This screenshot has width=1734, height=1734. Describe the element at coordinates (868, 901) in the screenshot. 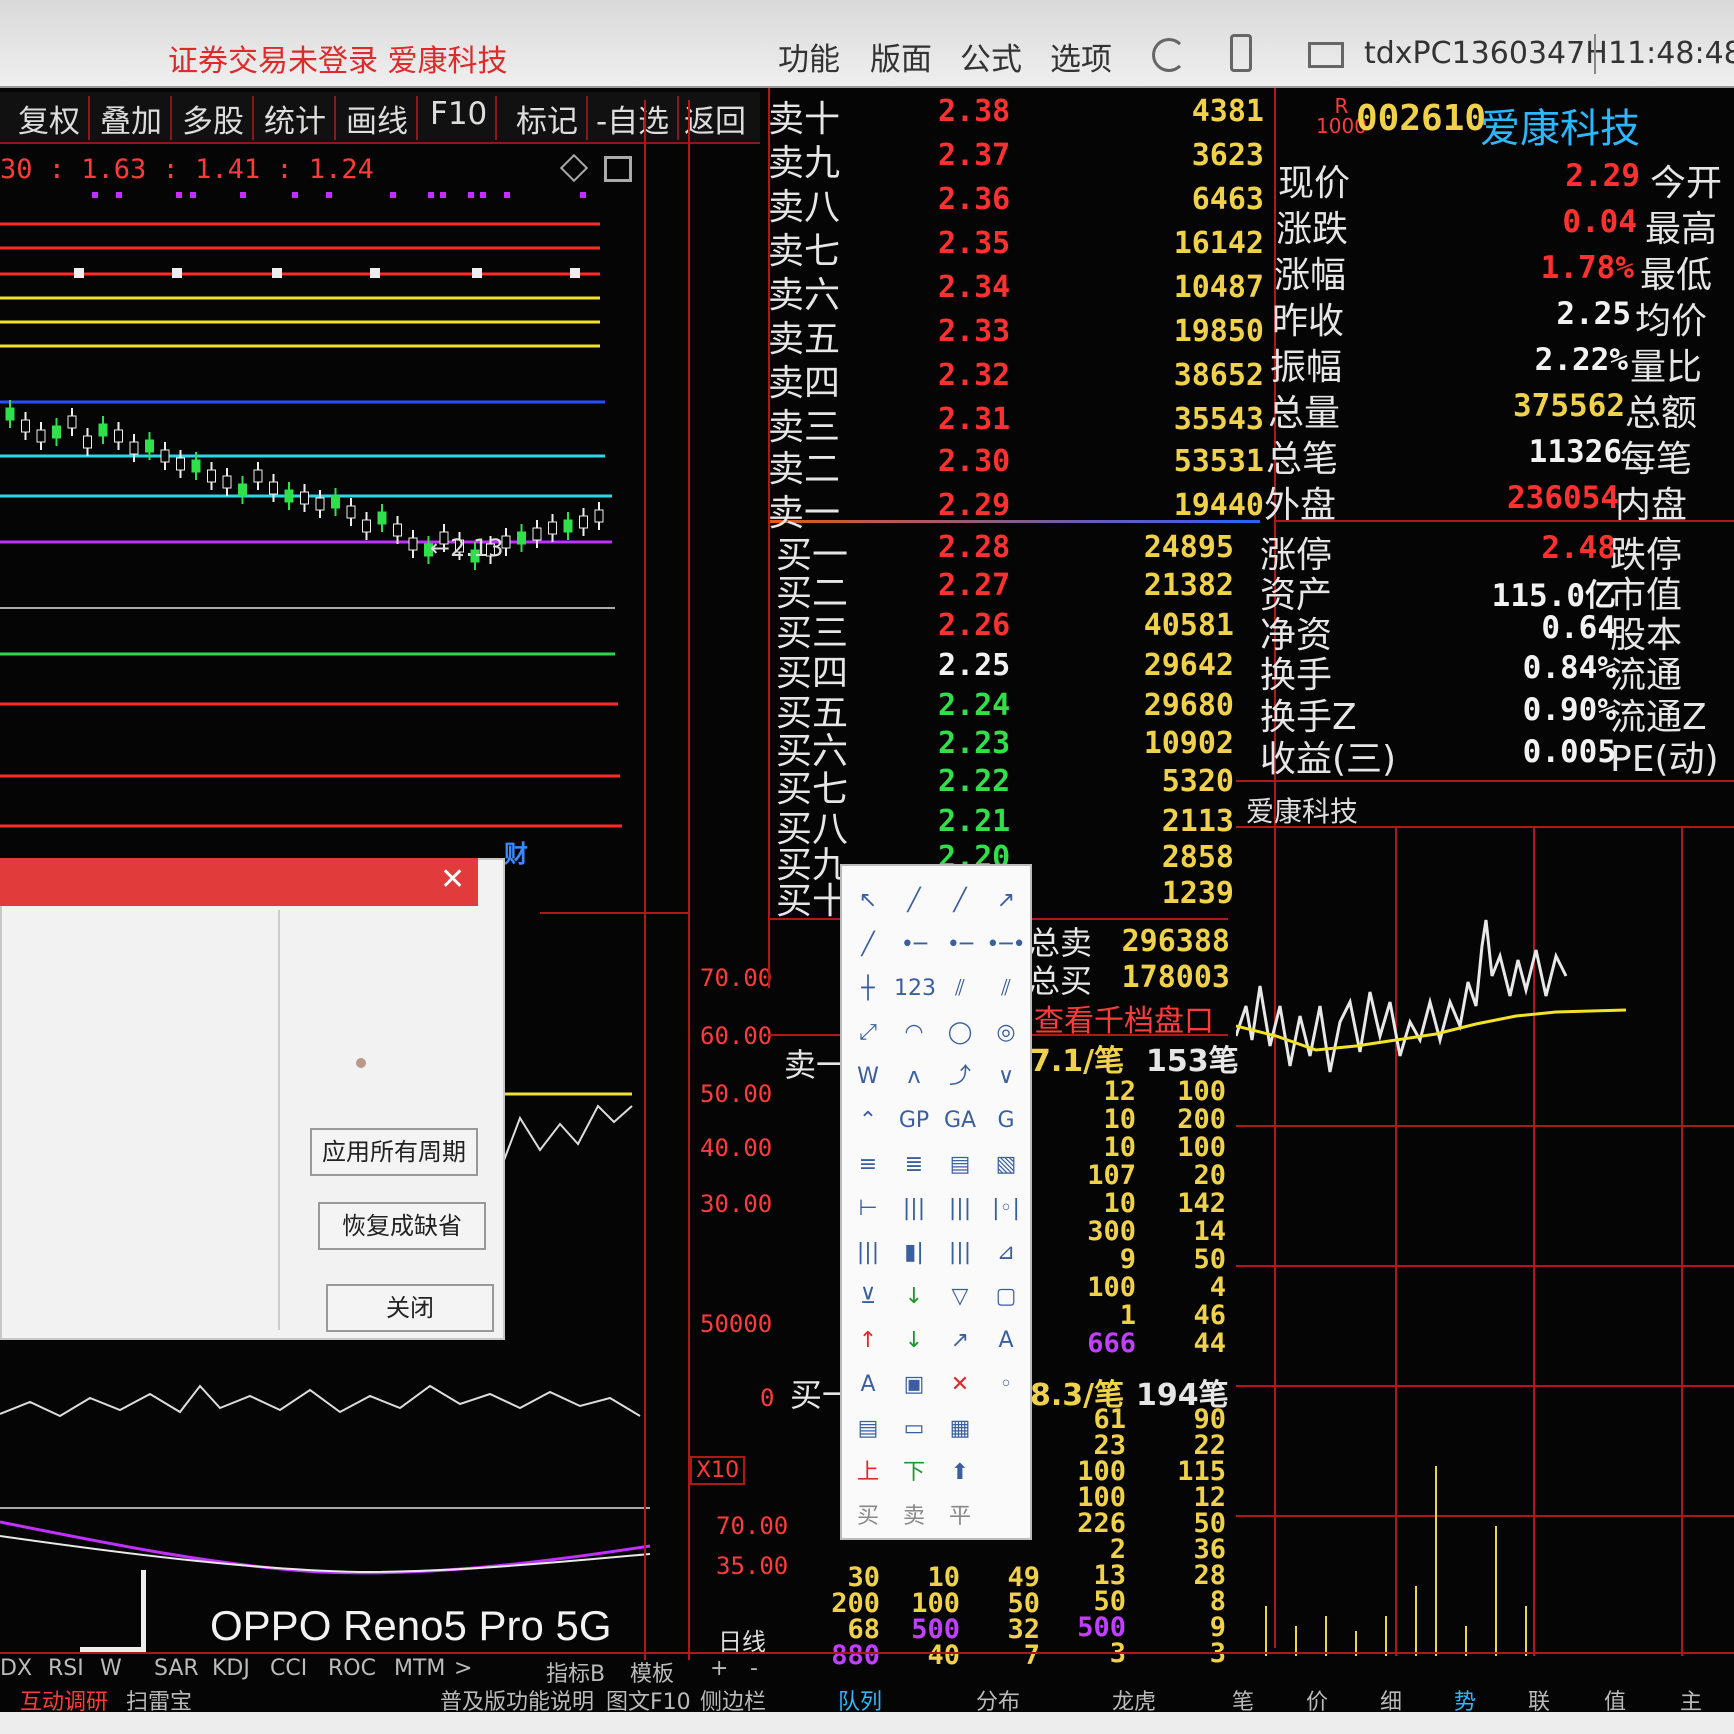

I see `draw-tool-icon: ↖` at that location.